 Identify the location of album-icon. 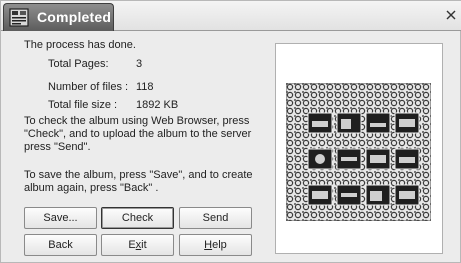
(19, 17).